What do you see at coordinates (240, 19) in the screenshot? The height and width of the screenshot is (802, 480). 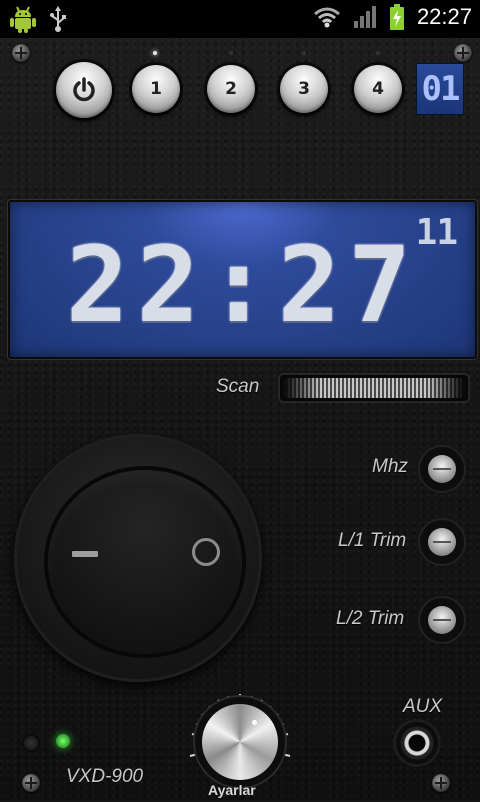 I see `status-bar: 22:27` at bounding box center [240, 19].